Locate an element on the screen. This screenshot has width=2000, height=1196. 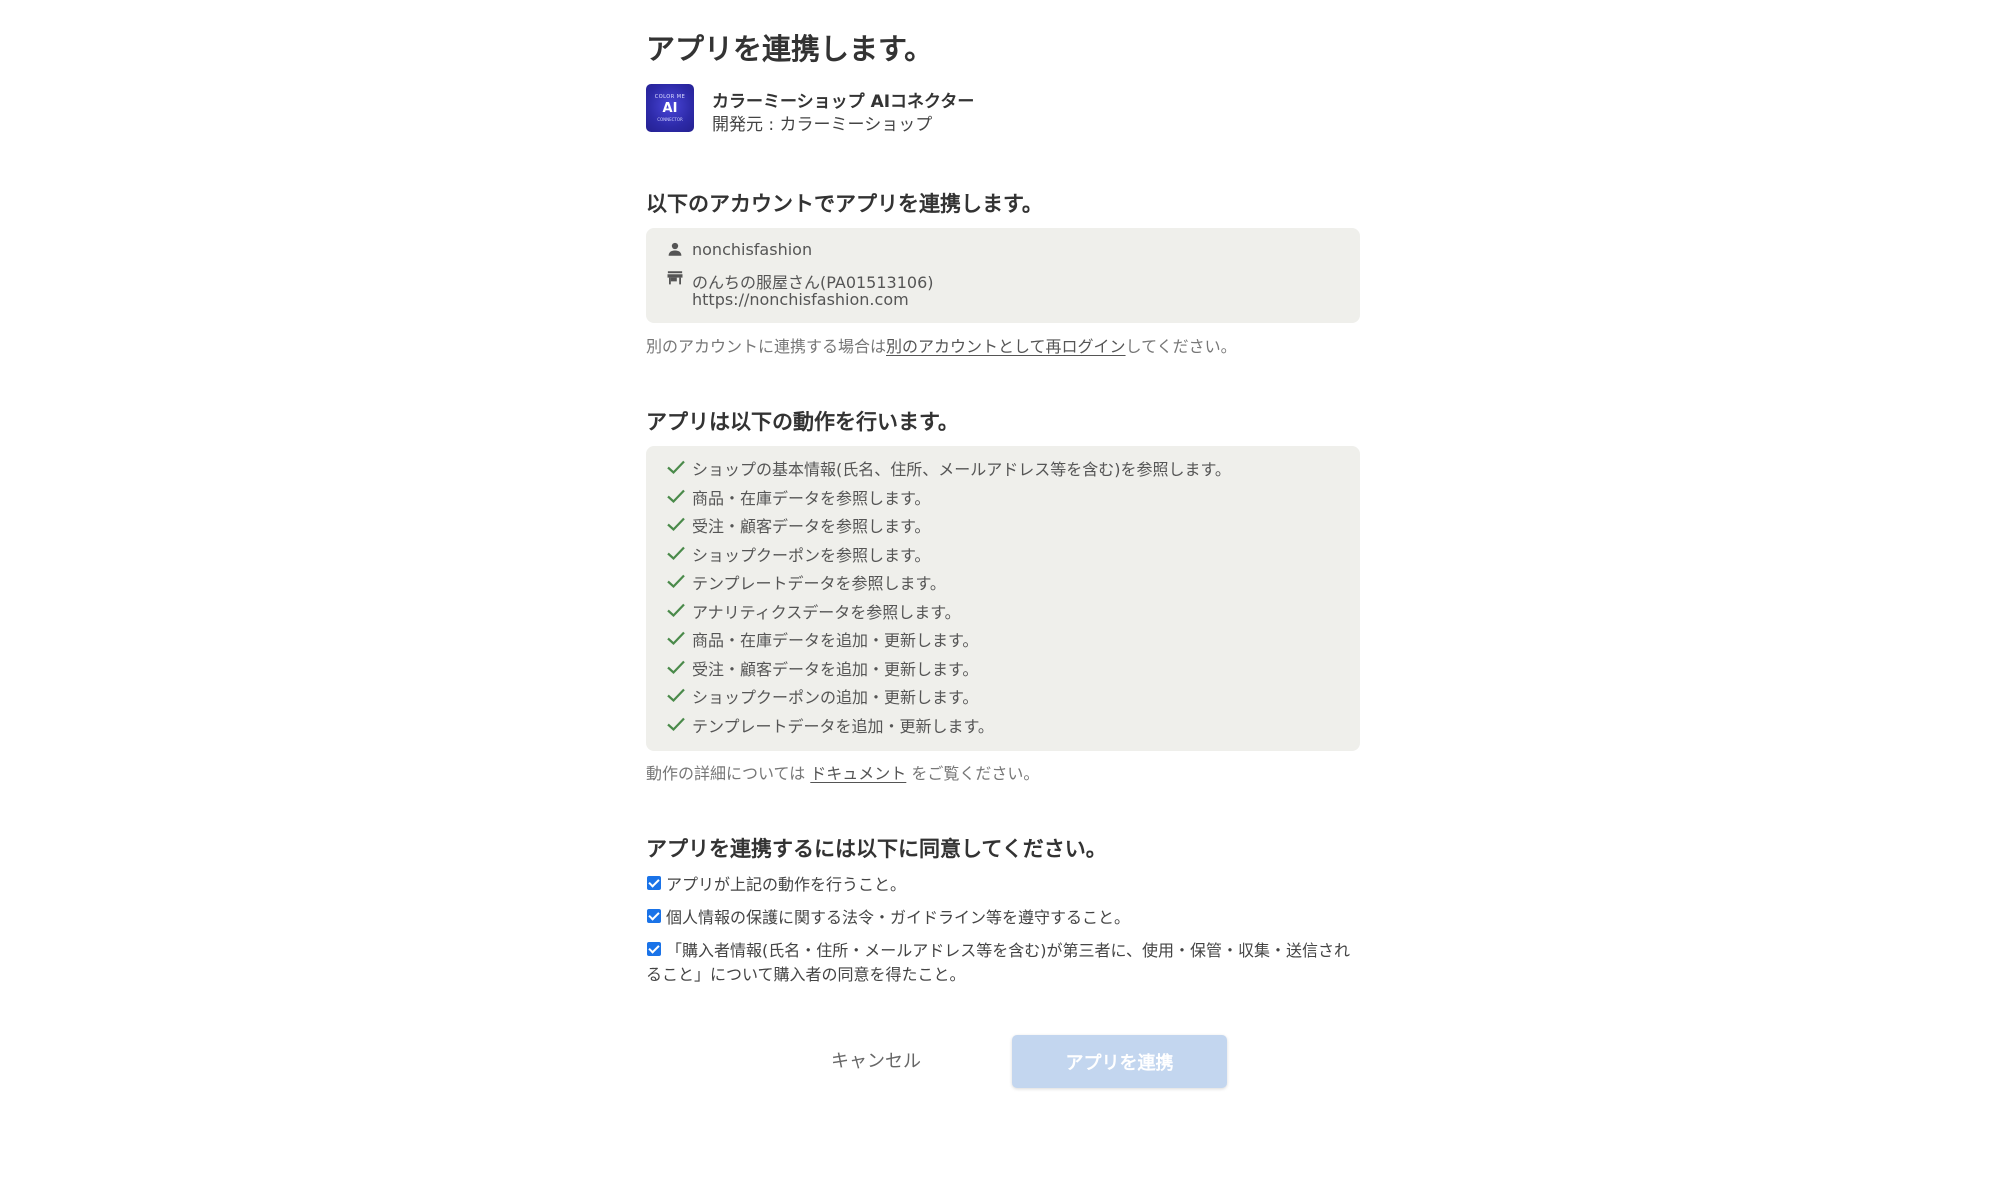
agreement-item: アプリが上記の動作を行うこと。 is located at coordinates (1003, 885).